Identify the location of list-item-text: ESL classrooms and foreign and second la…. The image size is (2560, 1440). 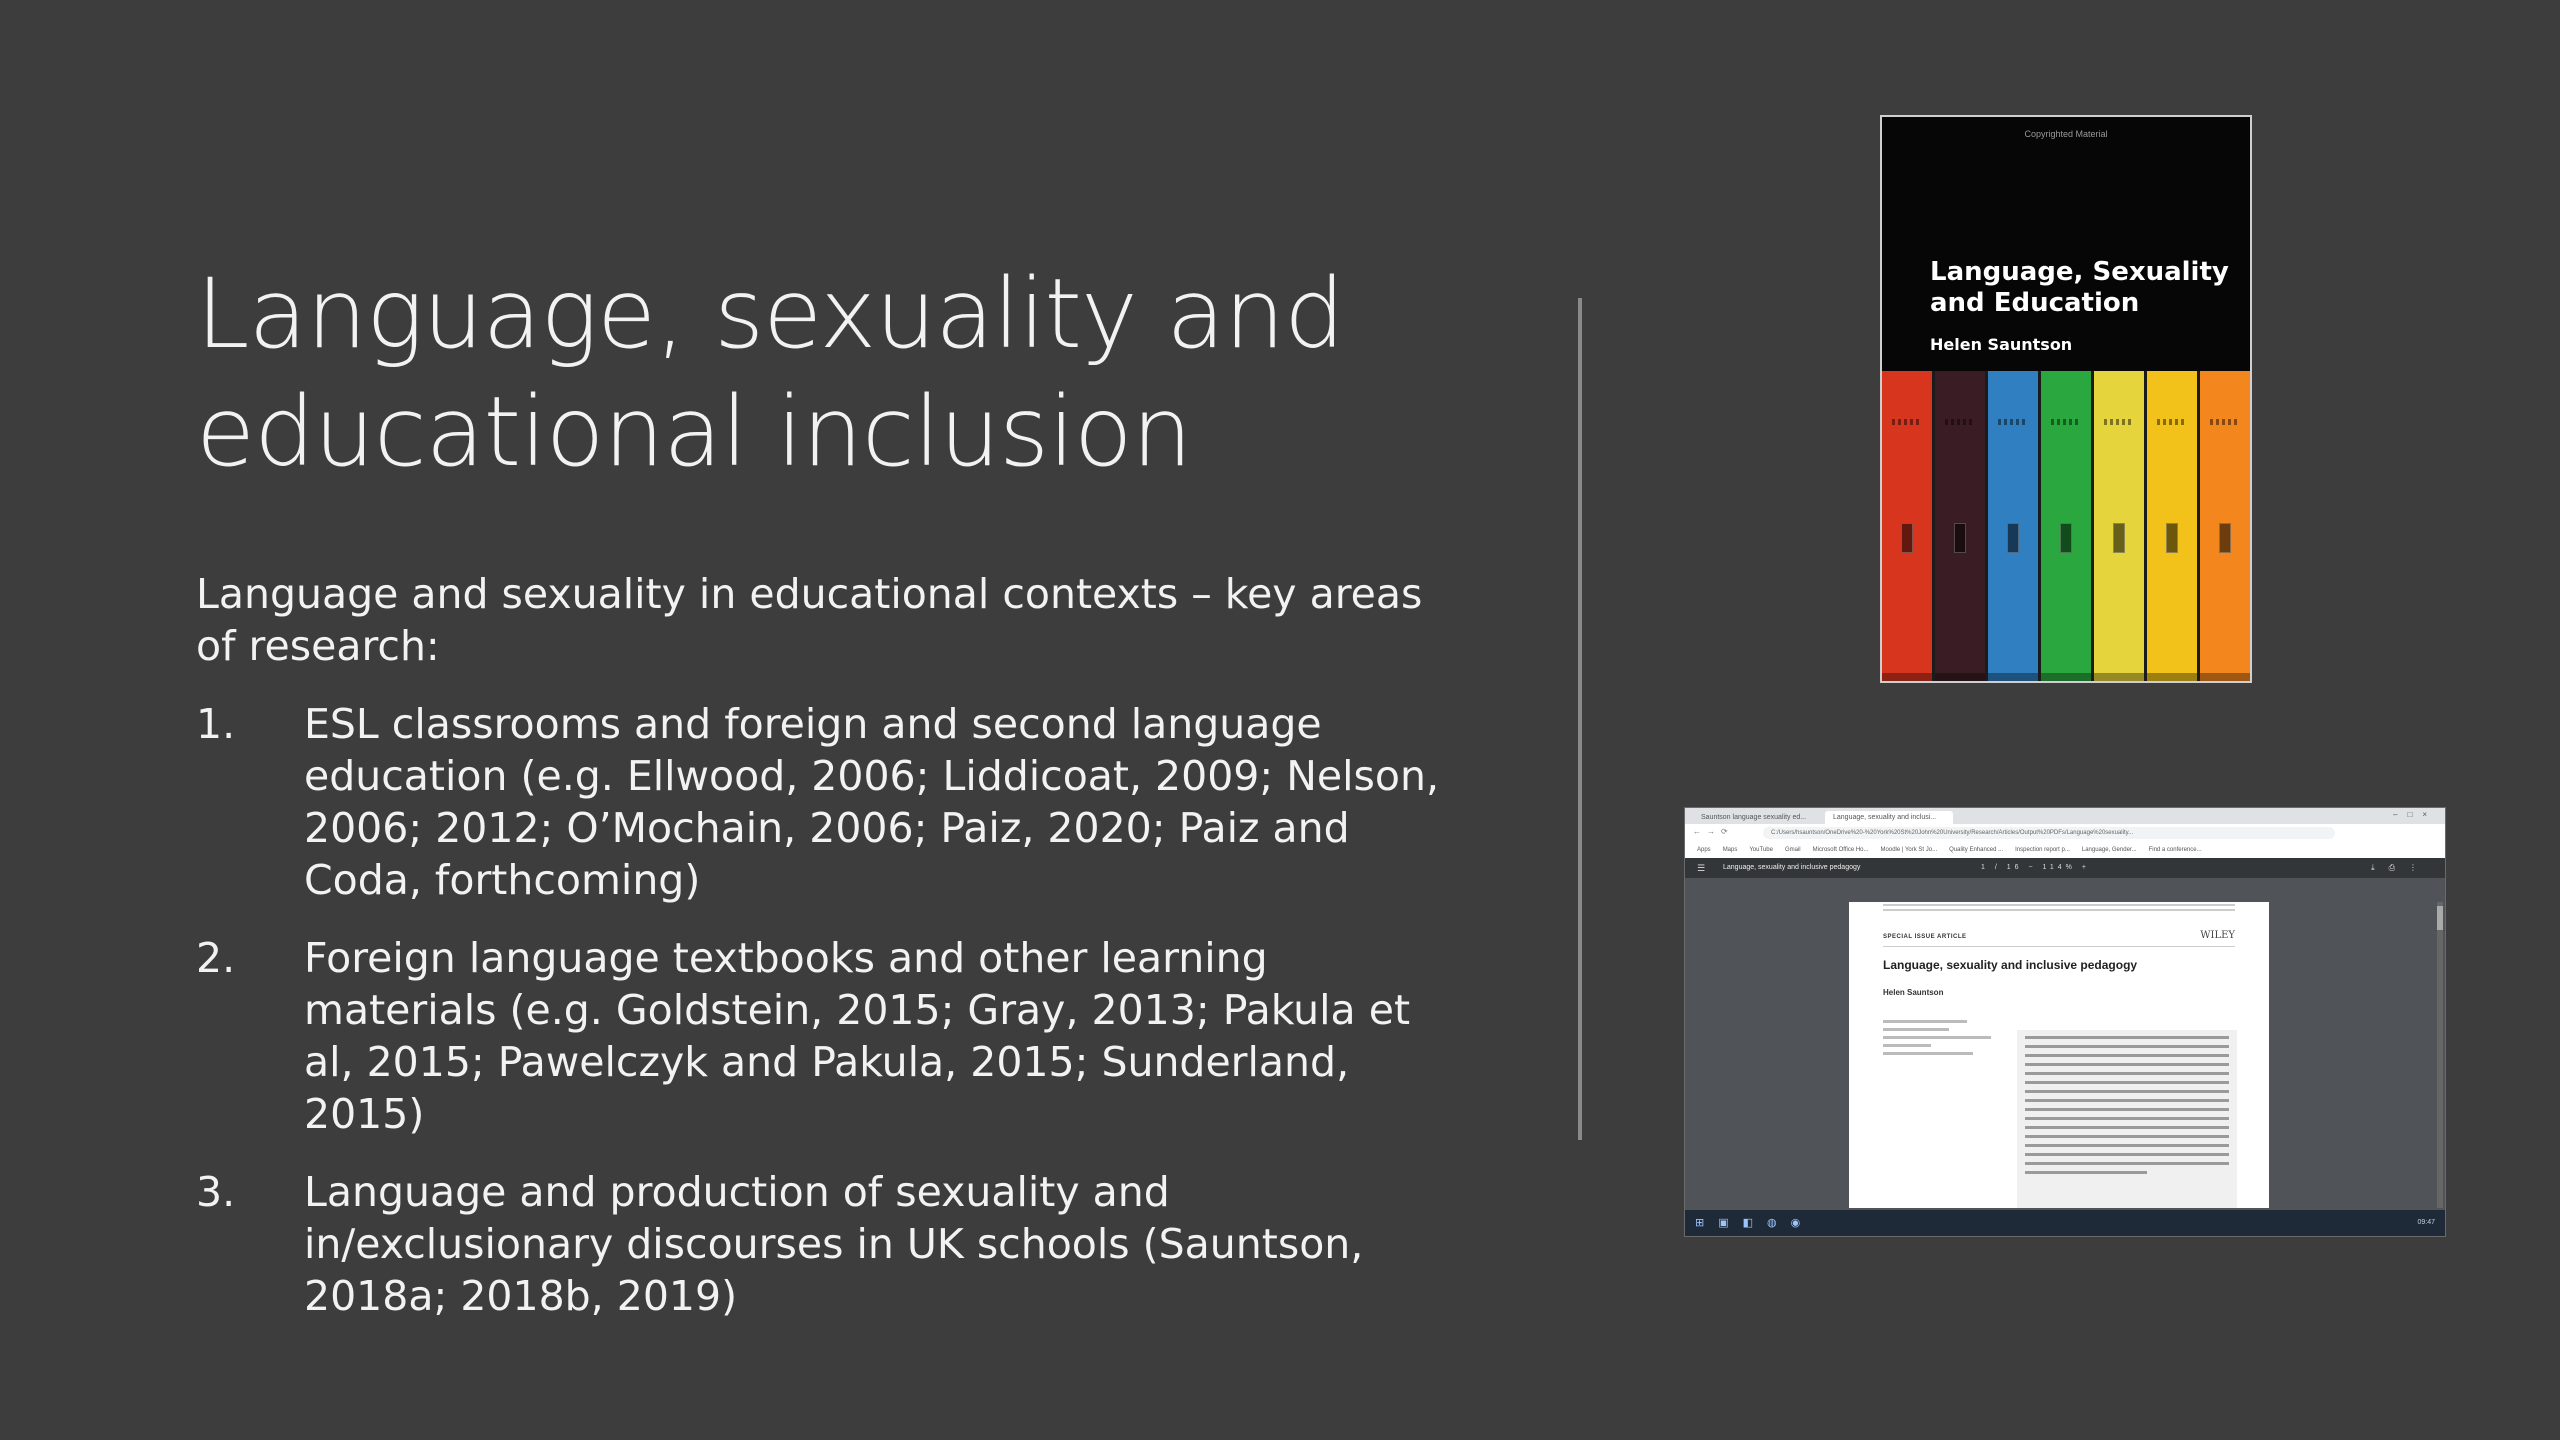
(871, 802).